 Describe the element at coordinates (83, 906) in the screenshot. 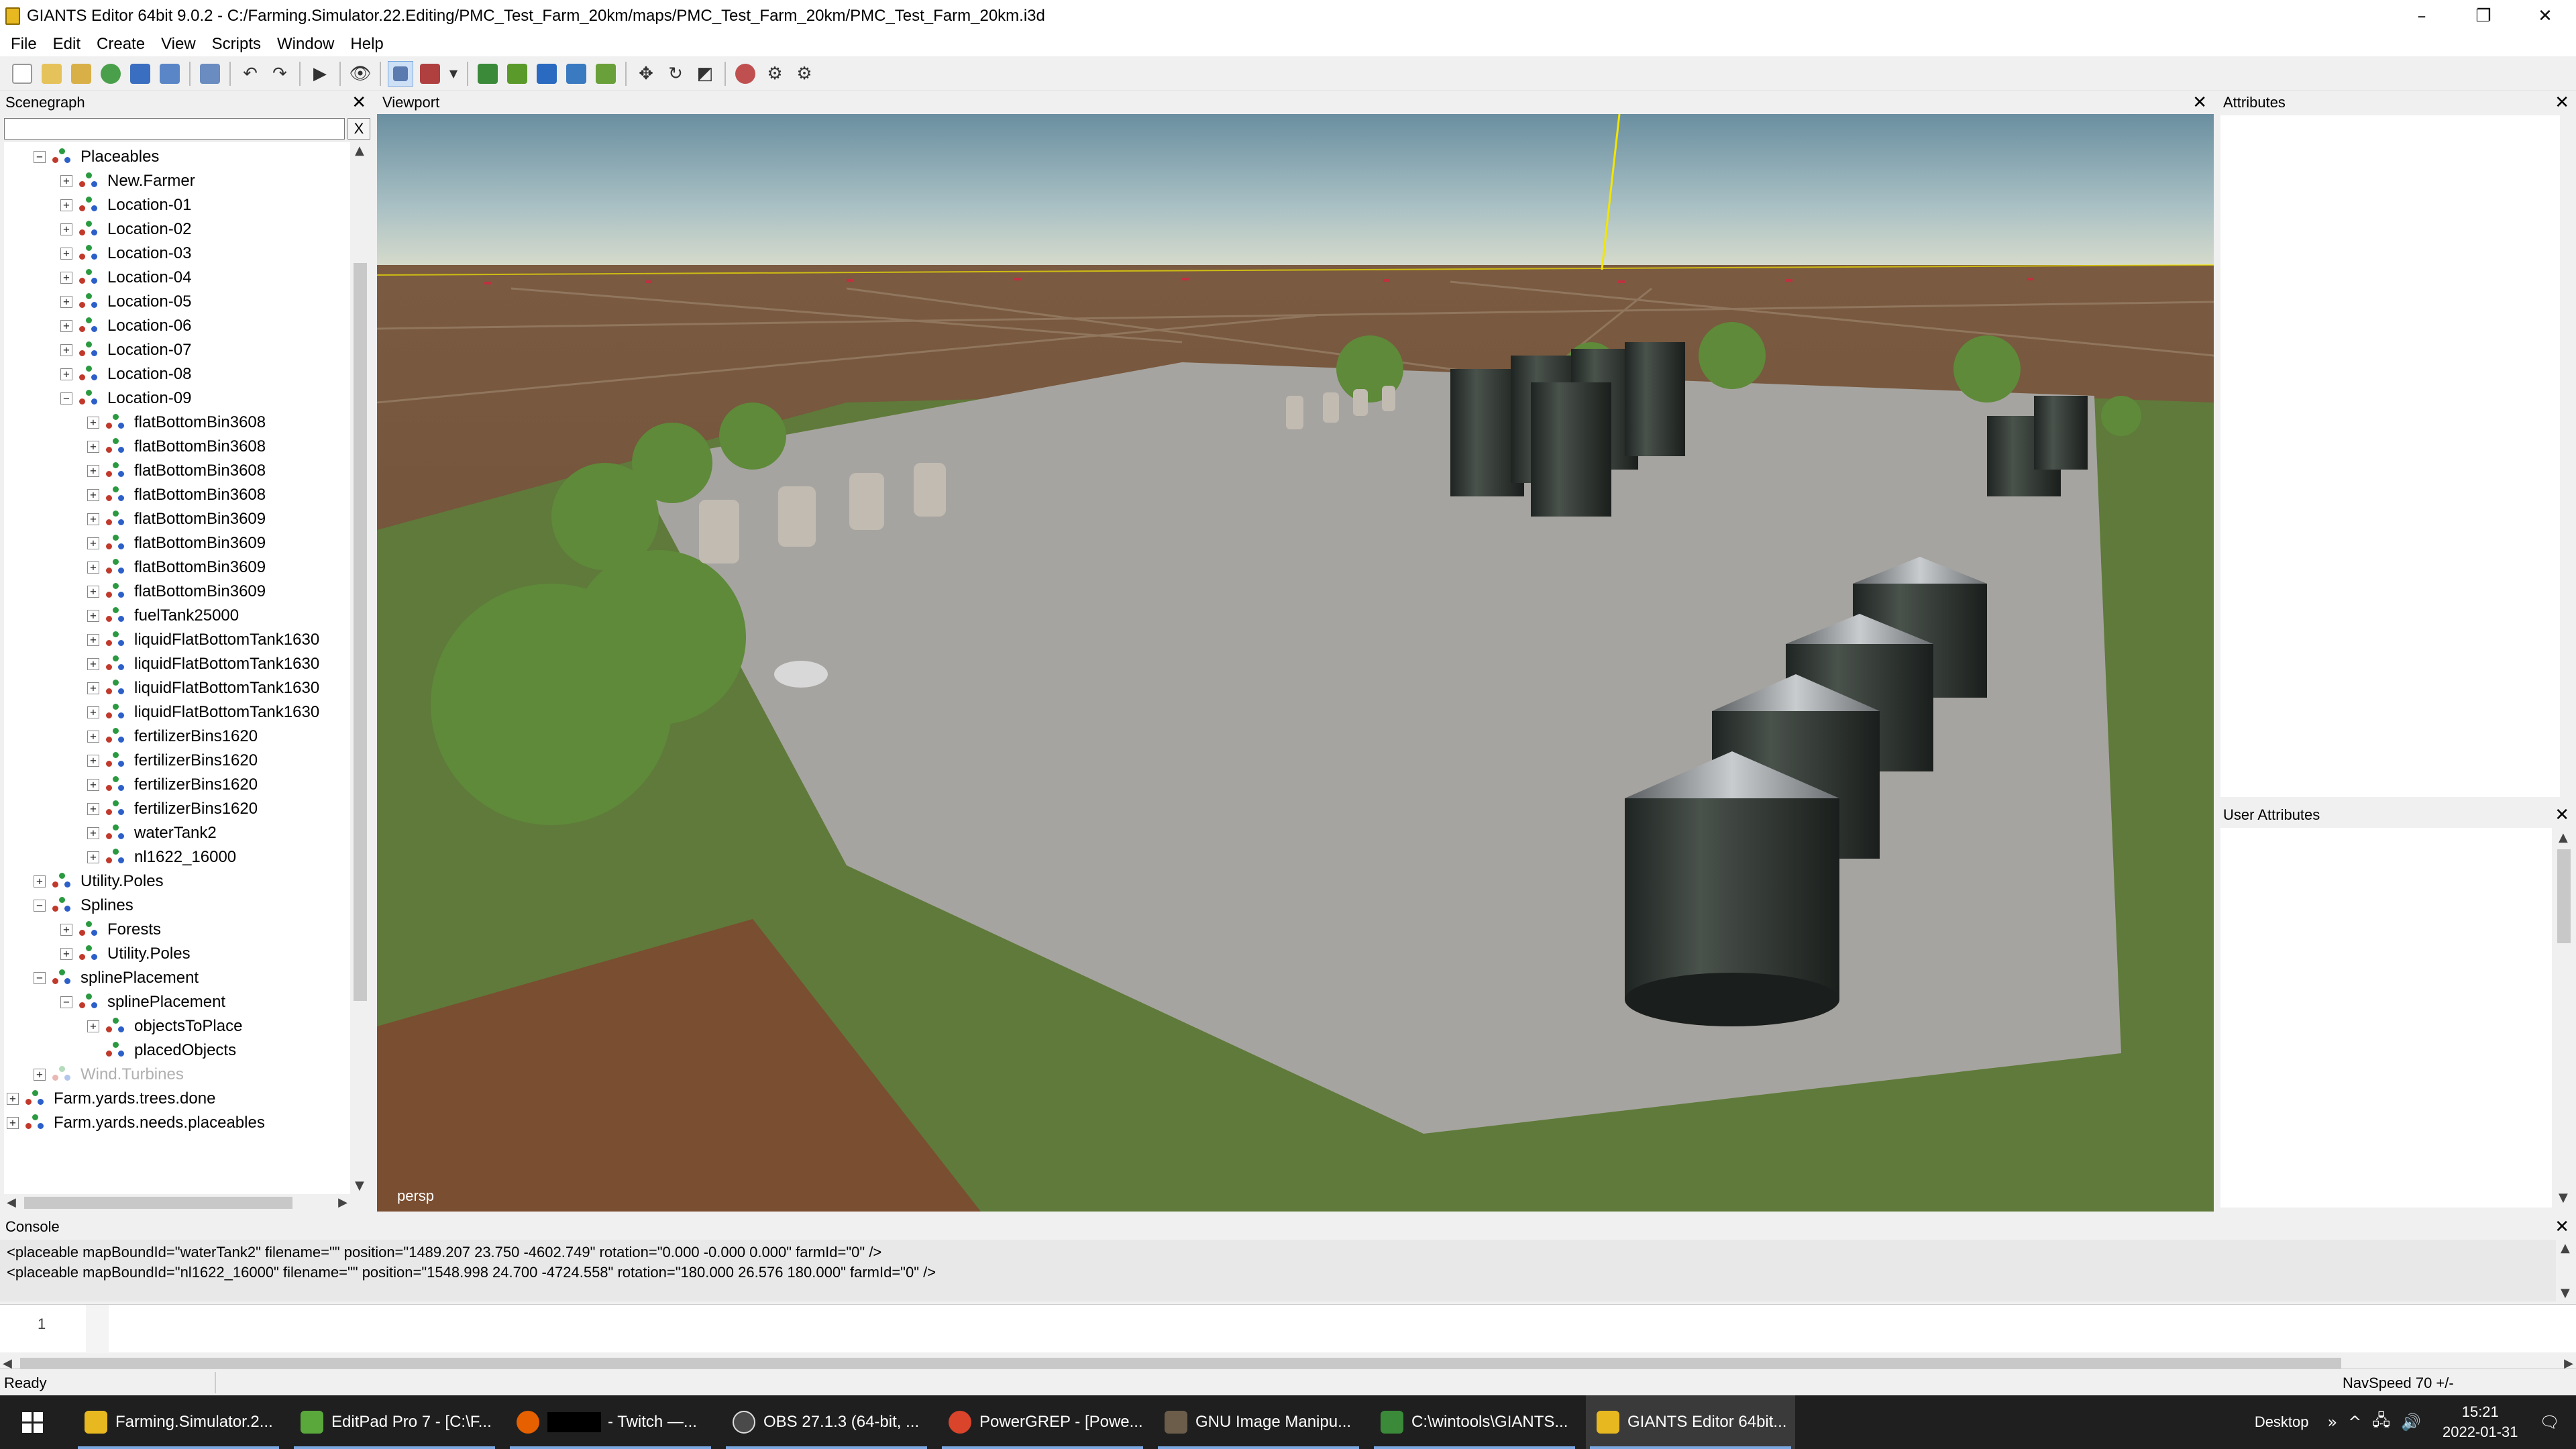

I see `tree-node: − Splines` at that location.